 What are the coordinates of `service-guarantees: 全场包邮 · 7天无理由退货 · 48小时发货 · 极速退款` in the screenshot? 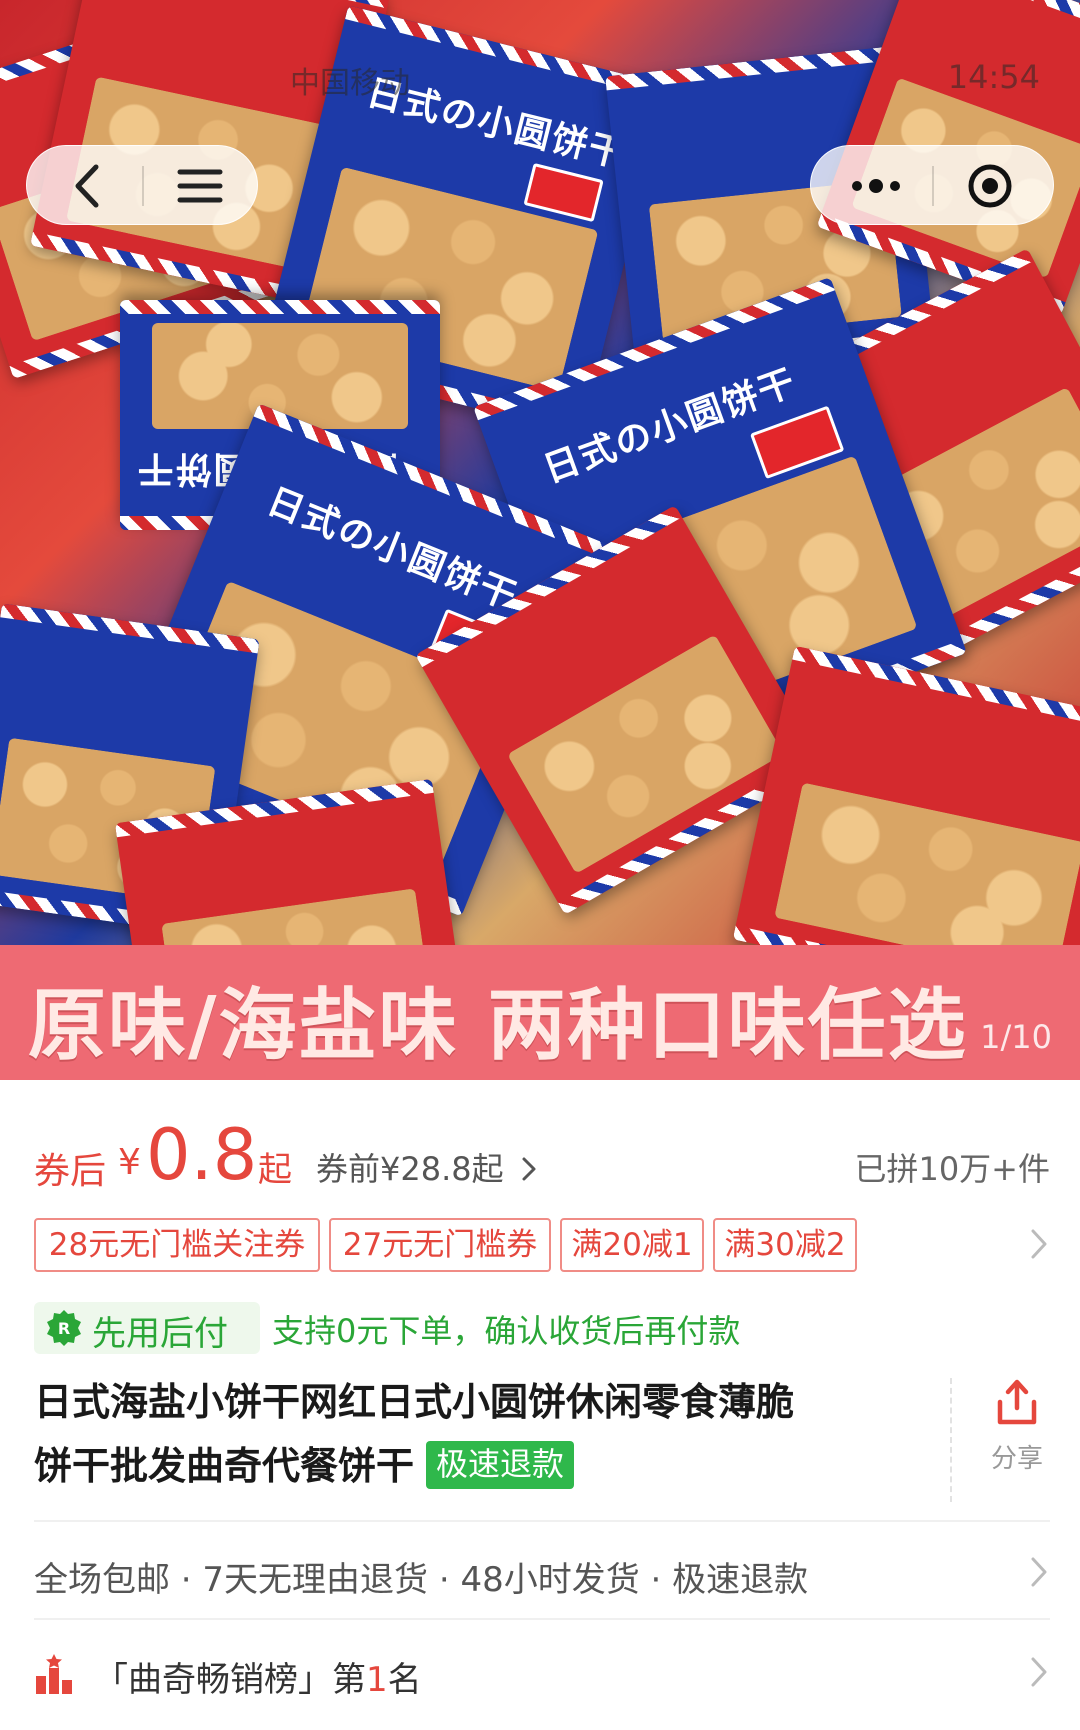 It's located at (421, 1580).